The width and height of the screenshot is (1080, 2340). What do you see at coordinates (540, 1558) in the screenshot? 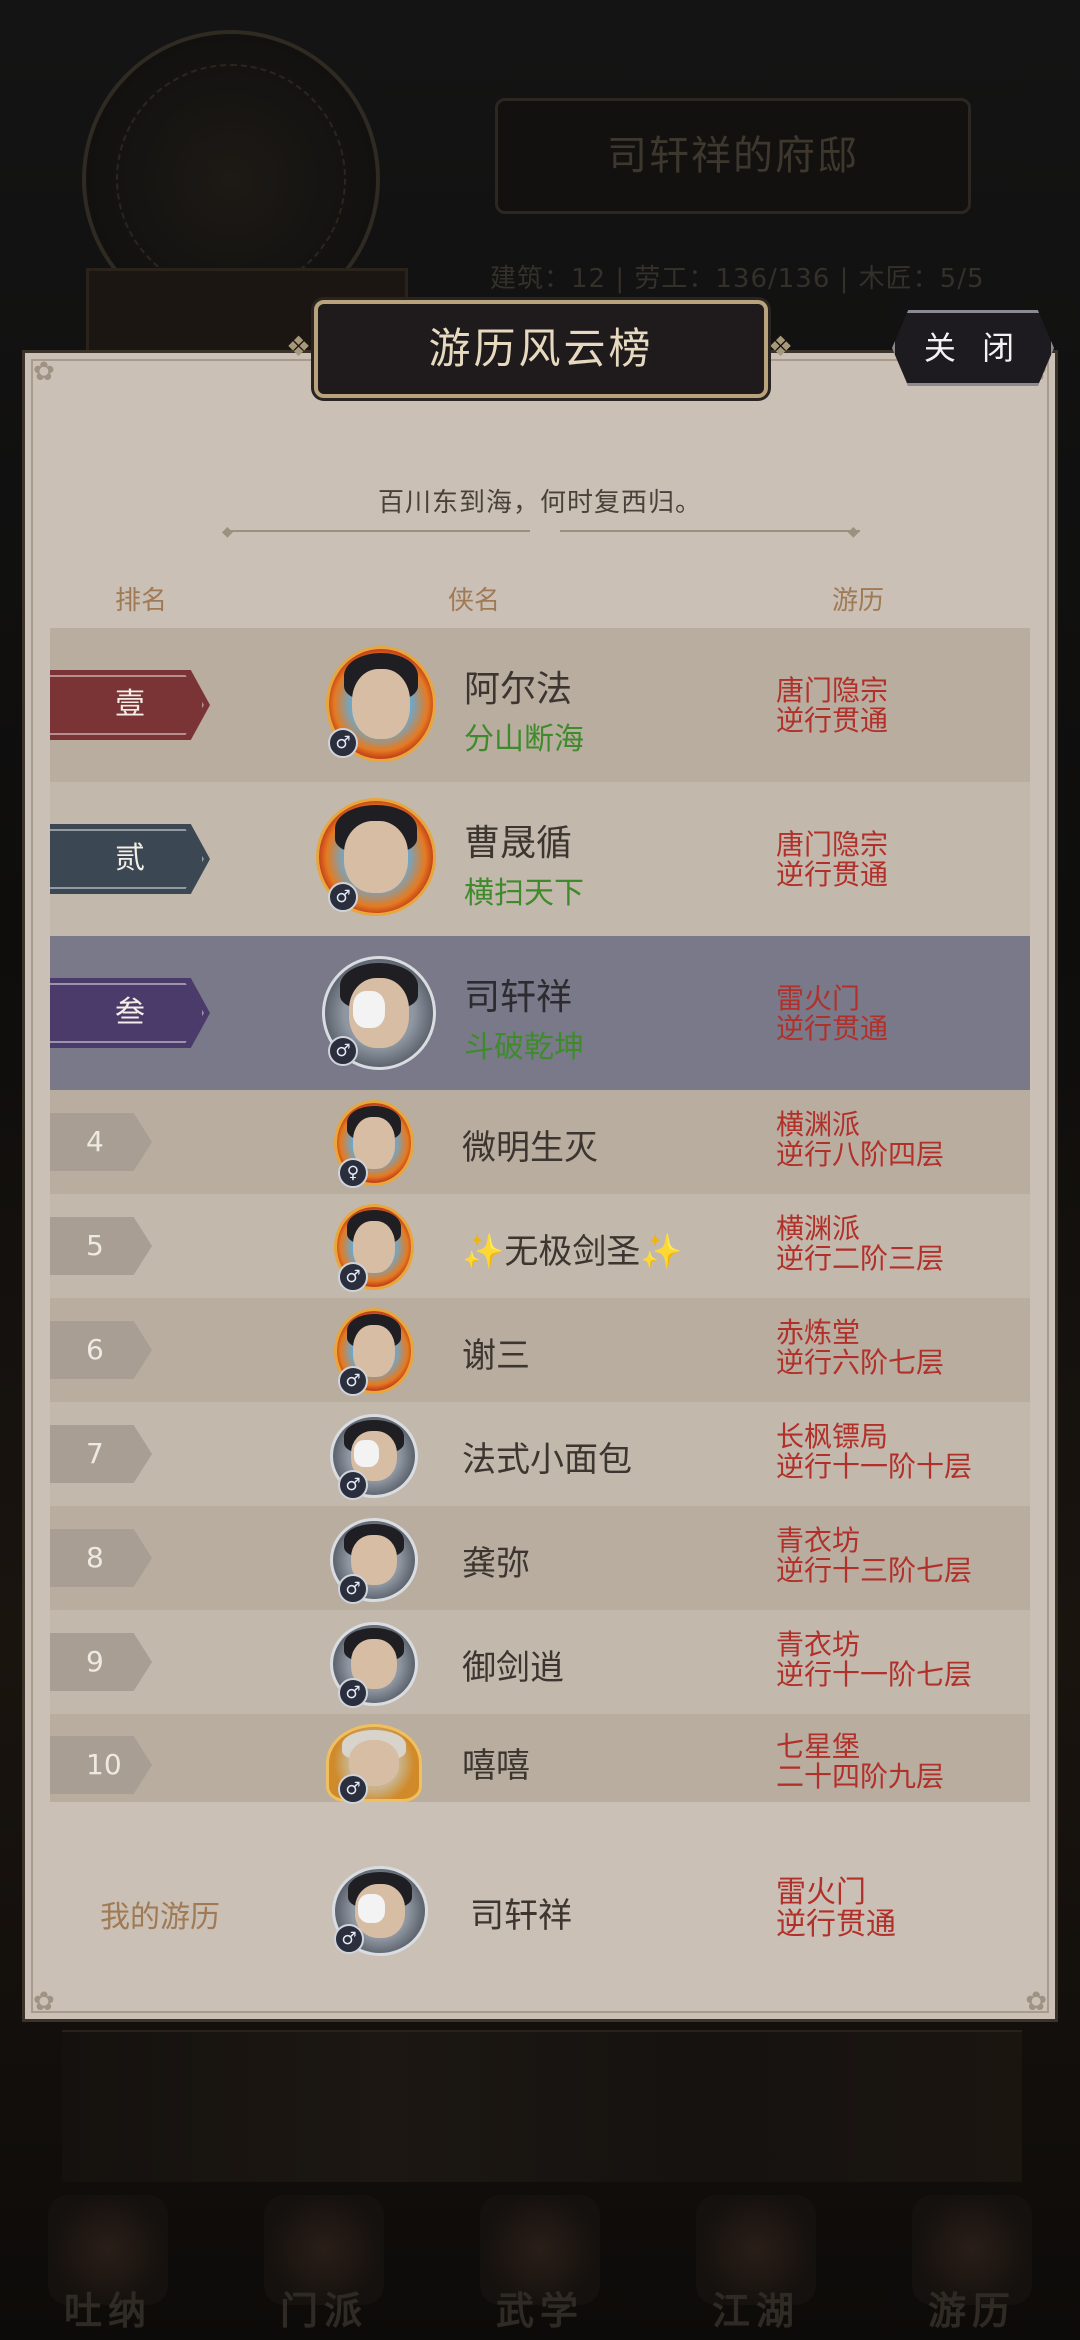
I see `ranking-row-8: 8 ♂ 龚弥 青衣坊 逆行十三阶七层` at bounding box center [540, 1558].